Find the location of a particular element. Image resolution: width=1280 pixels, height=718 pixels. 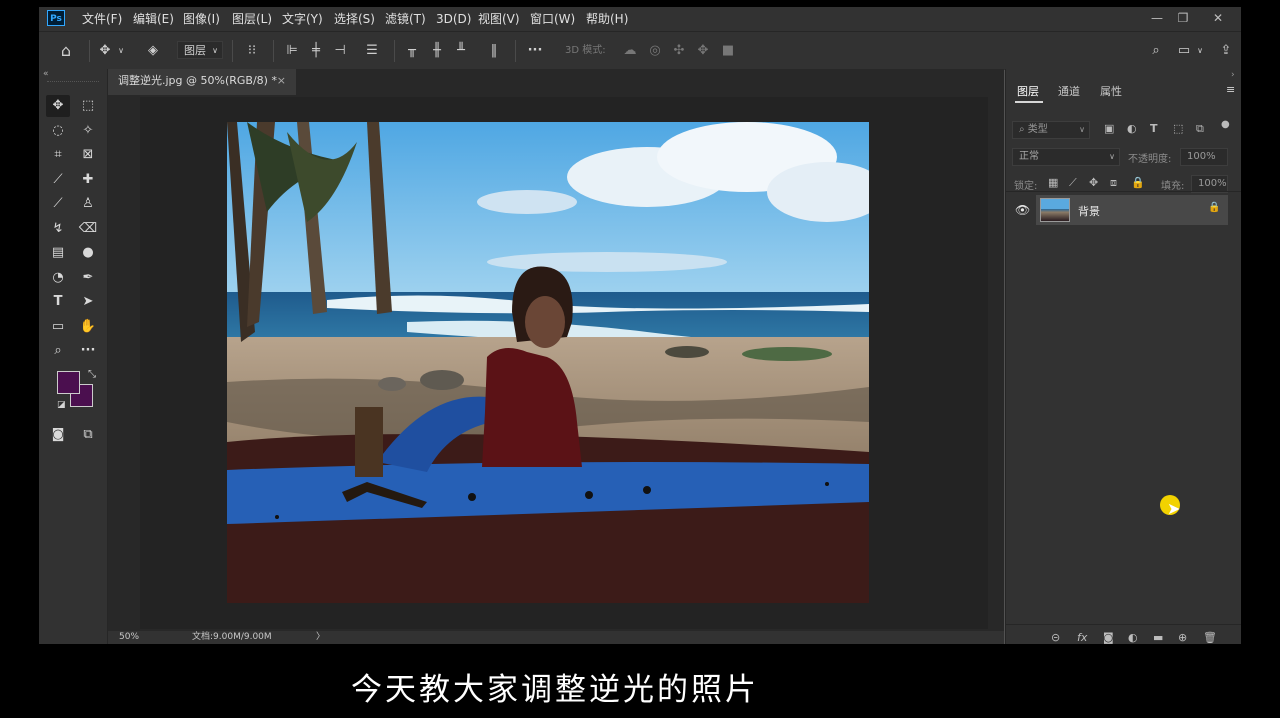

menu-file: 文件(F) is located at coordinates (102, 19).